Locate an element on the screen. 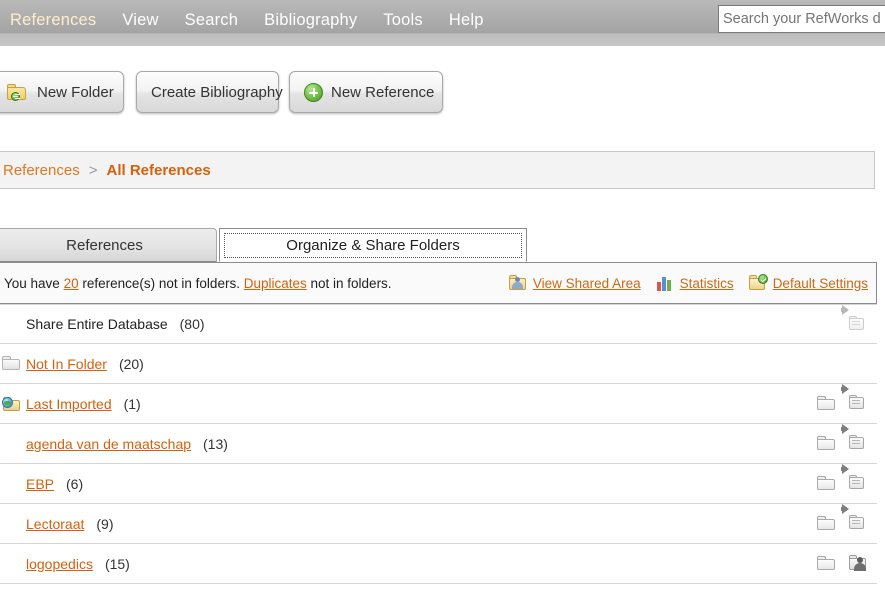 The height and width of the screenshot is (614, 885). breadcrumb-current: All References is located at coordinates (158, 170).